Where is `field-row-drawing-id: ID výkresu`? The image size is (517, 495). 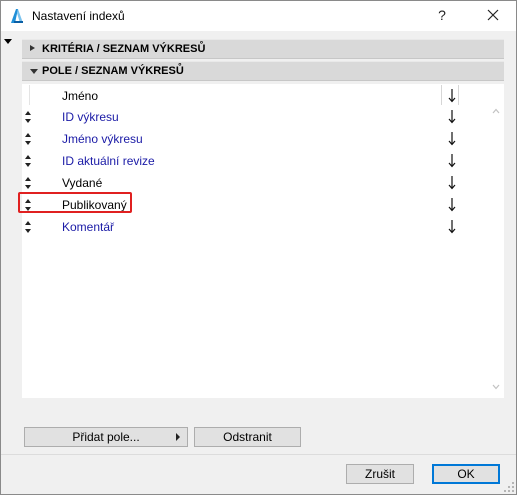
field-row-drawing-id: ID výkresu is located at coordinates (255, 117).